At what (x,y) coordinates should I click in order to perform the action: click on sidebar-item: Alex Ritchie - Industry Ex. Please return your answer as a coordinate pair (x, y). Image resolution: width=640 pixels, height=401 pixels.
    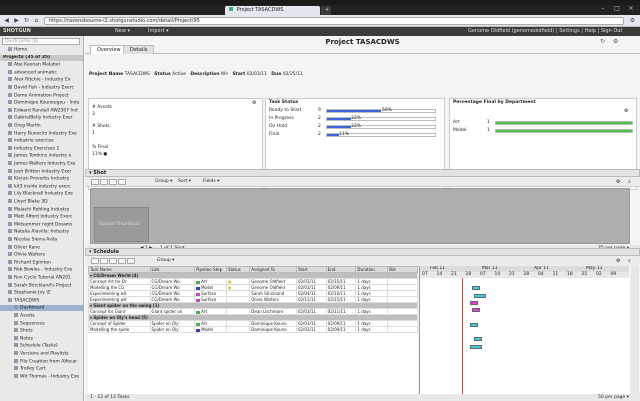
    Looking at the image, I should click on (41, 80).